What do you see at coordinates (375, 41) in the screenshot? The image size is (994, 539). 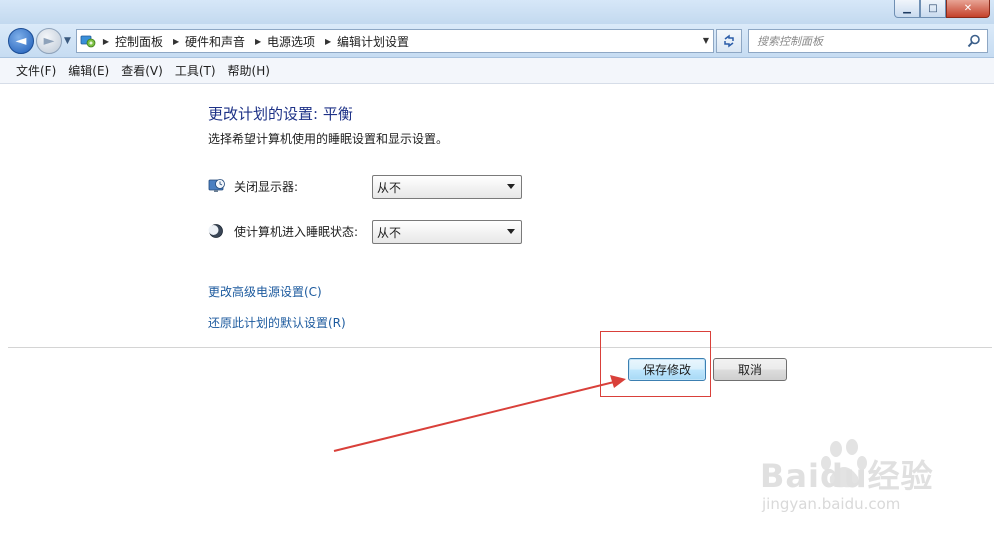 I see `breadcrumb-edit-plan: 编辑计划设置` at bounding box center [375, 41].